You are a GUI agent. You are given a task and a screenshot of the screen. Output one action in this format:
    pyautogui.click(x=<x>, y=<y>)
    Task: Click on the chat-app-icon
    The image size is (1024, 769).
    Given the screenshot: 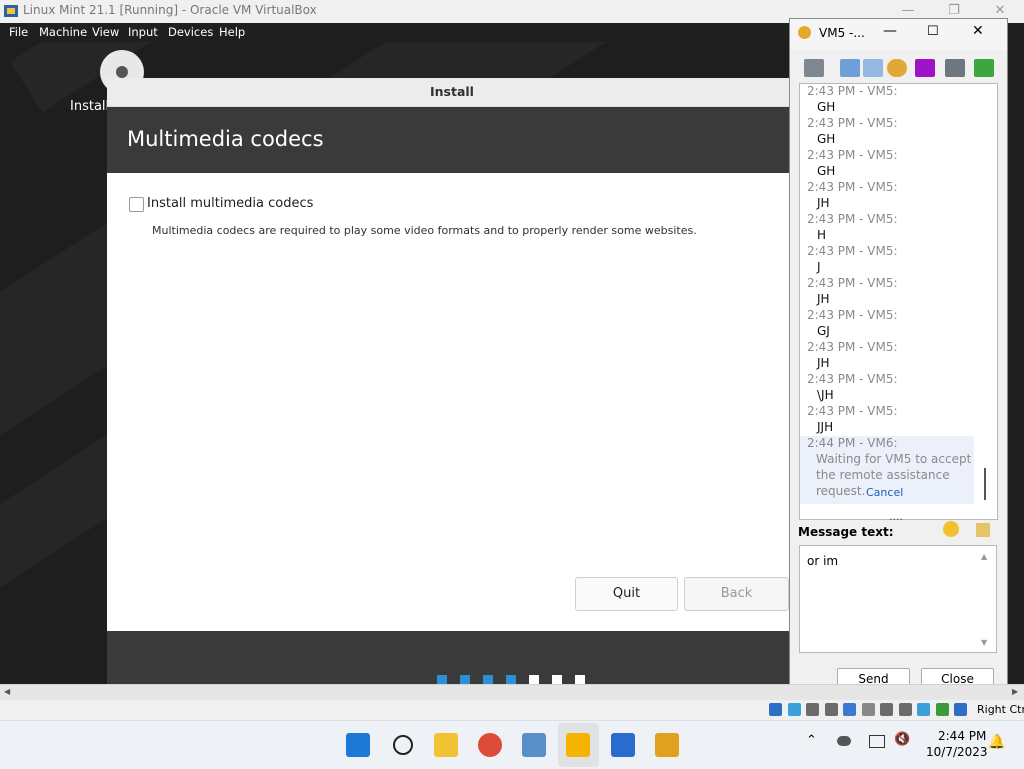 What is the action you would take?
    pyautogui.click(x=578, y=745)
    